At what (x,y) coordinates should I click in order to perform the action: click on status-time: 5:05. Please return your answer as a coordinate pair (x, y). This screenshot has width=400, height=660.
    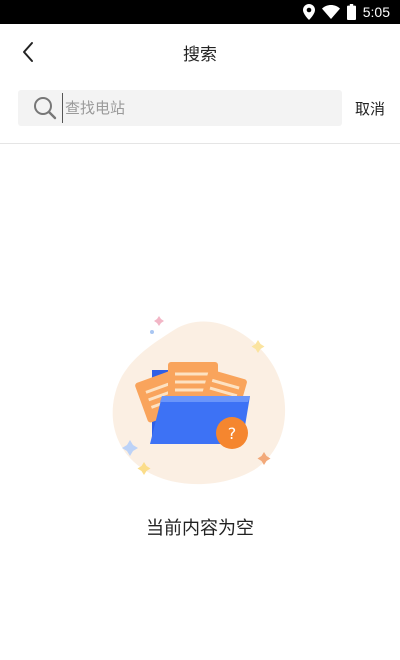
    Looking at the image, I should click on (376, 12).